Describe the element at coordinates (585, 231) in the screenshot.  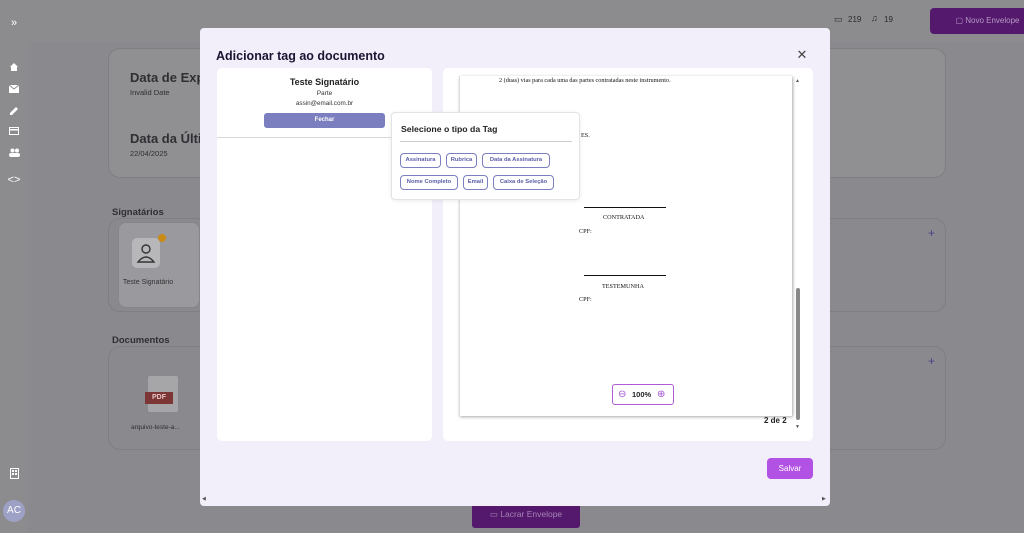
I see `doc-cpf-1: CPF:` at that location.